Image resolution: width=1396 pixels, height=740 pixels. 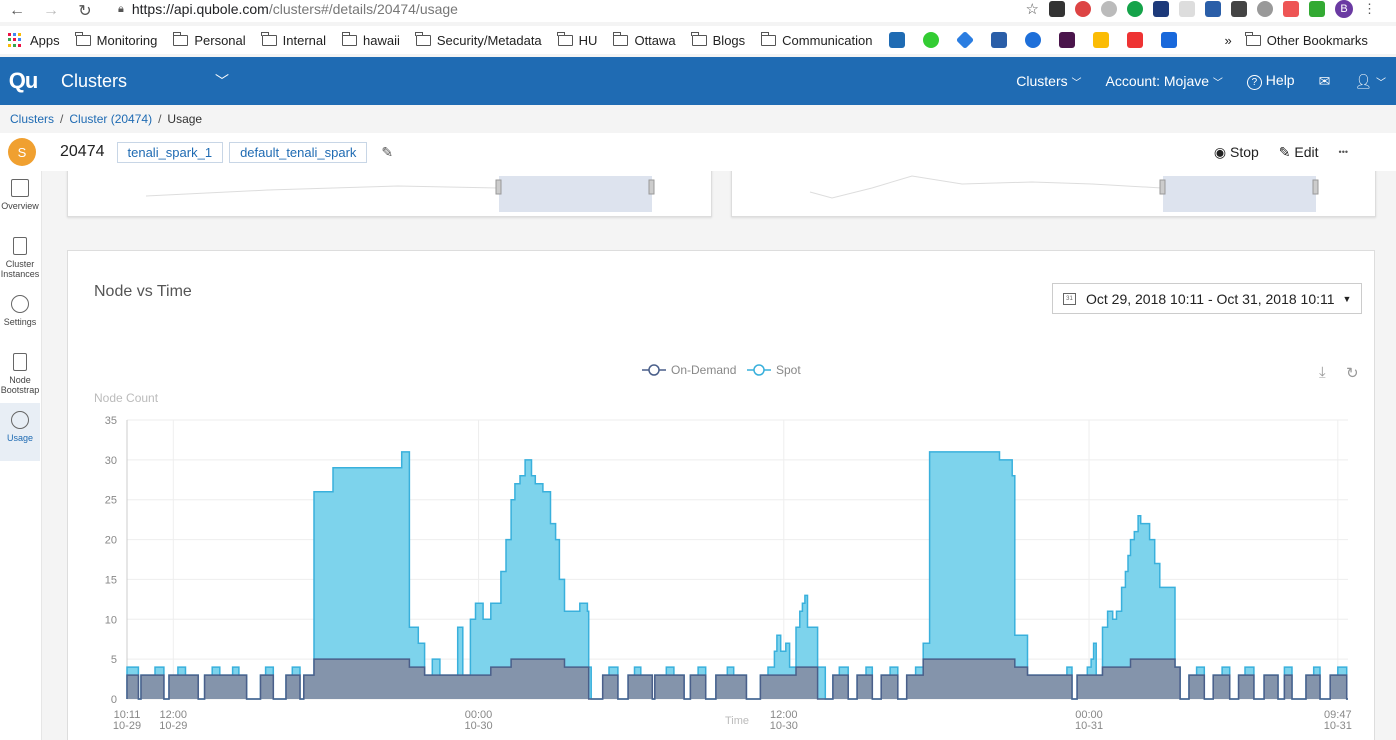 I want to click on star-icon: ☆, so click(x=1032, y=9).